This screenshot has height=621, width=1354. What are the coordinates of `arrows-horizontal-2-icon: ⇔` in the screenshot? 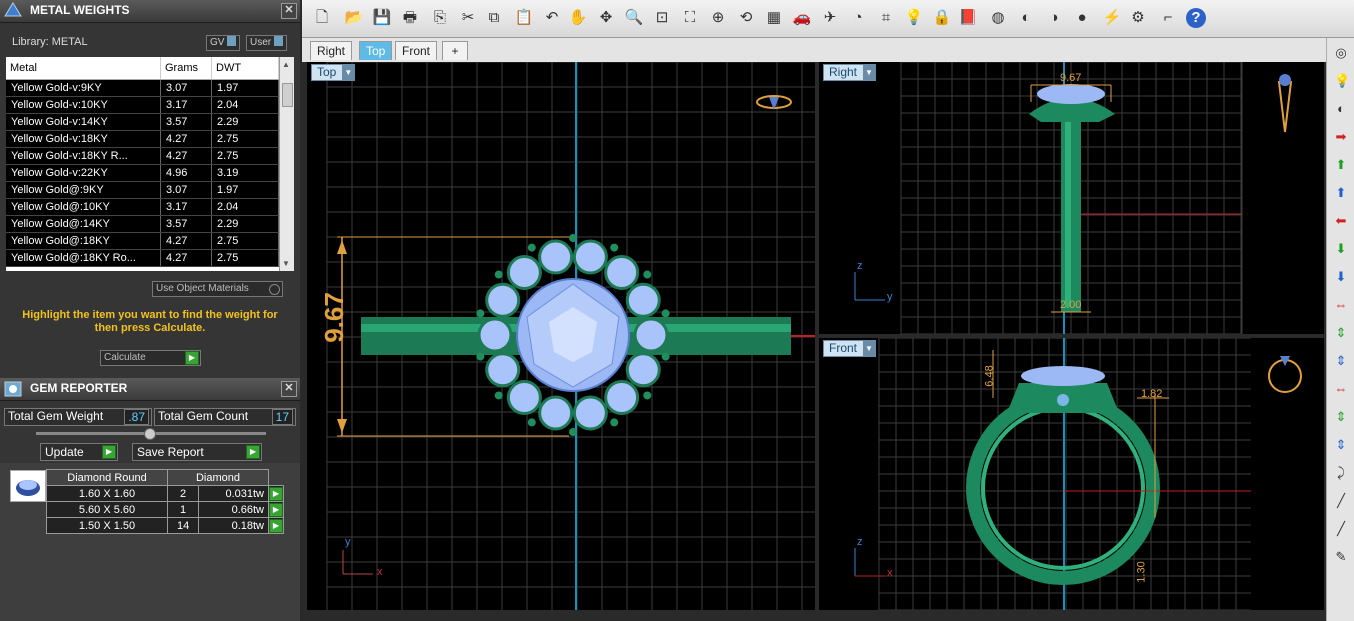 It's located at (1341, 389).